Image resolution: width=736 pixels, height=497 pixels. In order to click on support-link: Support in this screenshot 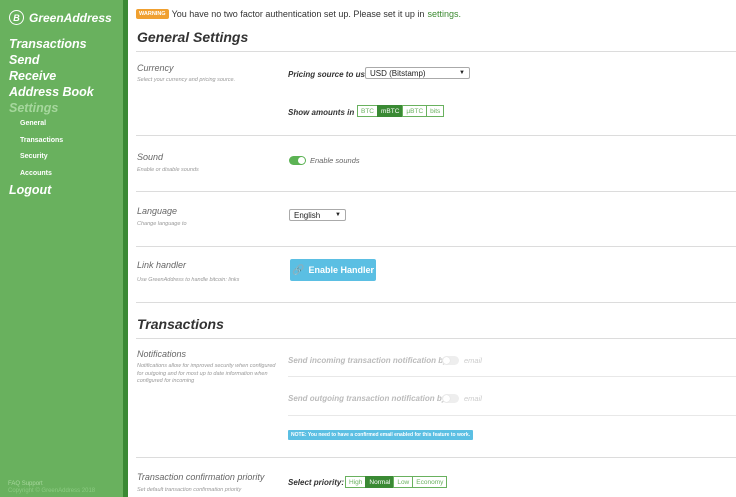, I will do `click(32, 484)`.